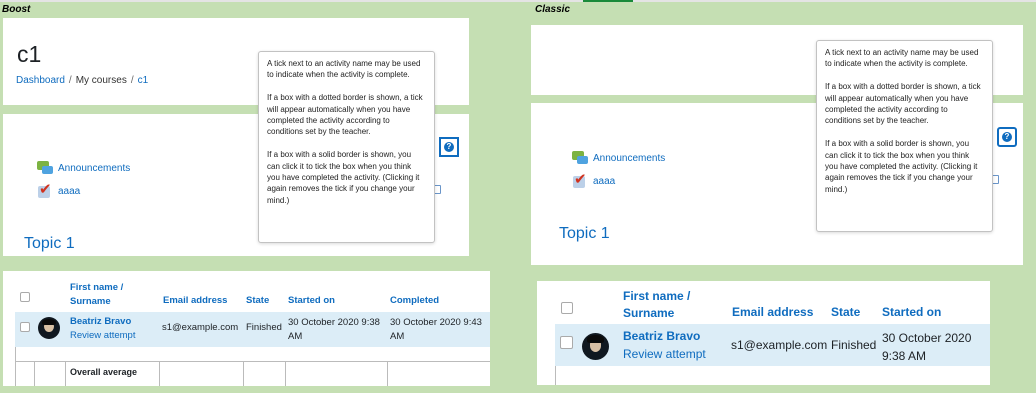 Image resolution: width=1036 pixels, height=393 pixels. Describe the element at coordinates (414, 300) in the screenshot. I see `col-header-completed: Completed` at that location.